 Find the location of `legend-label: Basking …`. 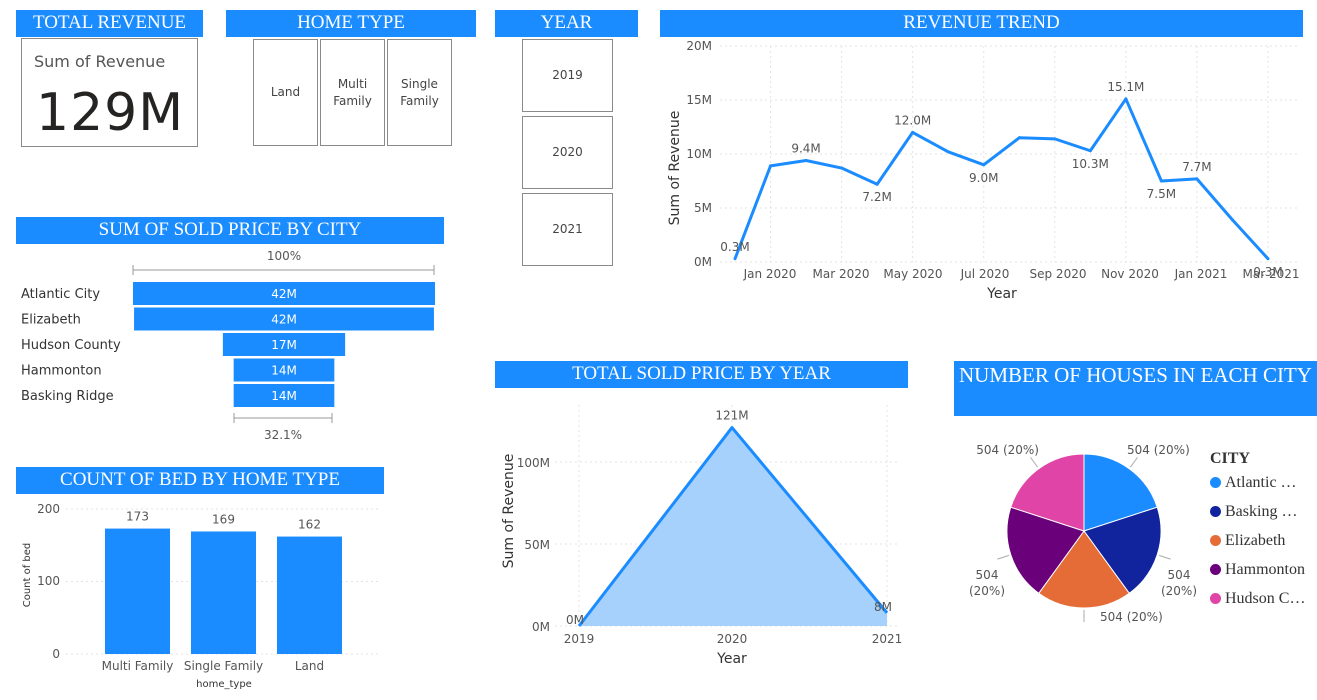

legend-label: Basking … is located at coordinates (1261, 511).